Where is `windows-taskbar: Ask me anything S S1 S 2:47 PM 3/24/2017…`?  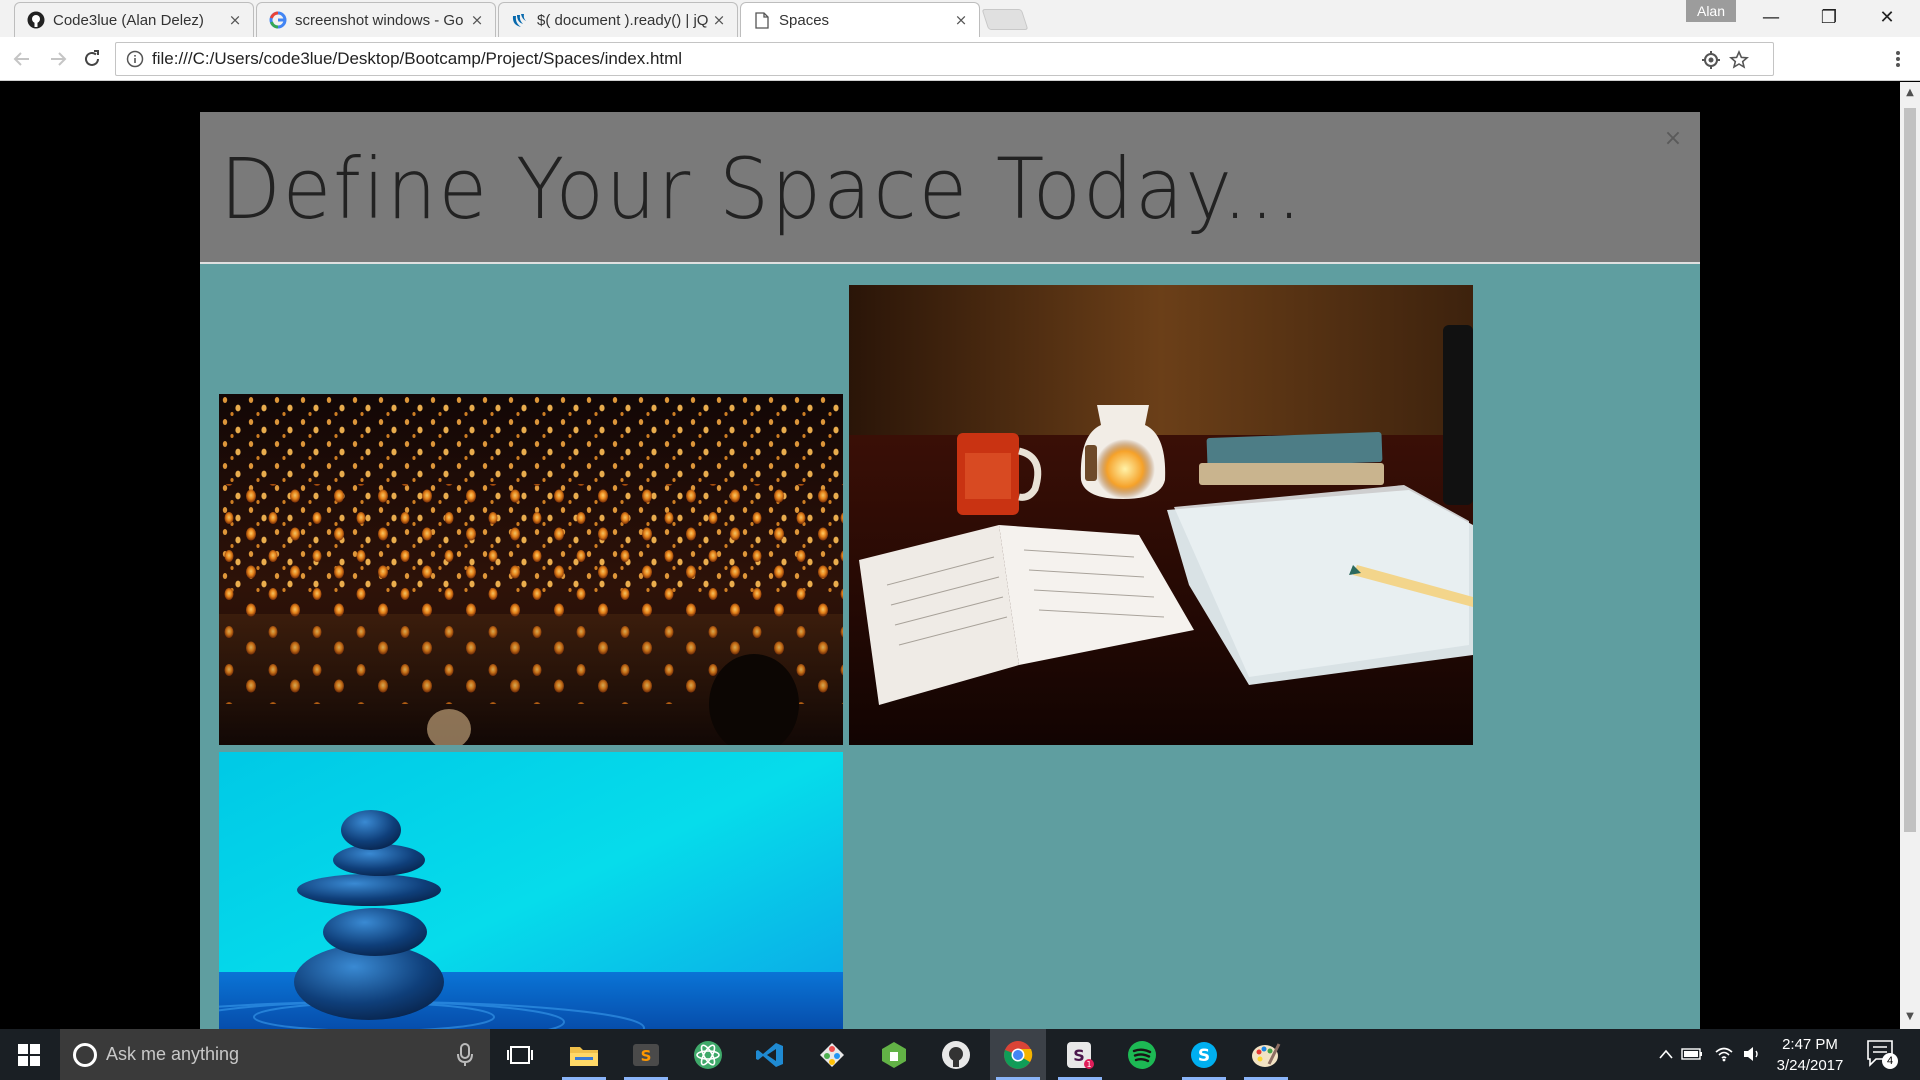 windows-taskbar: Ask me anything S S1 S 2:47 PM 3/24/2017… is located at coordinates (960, 1054).